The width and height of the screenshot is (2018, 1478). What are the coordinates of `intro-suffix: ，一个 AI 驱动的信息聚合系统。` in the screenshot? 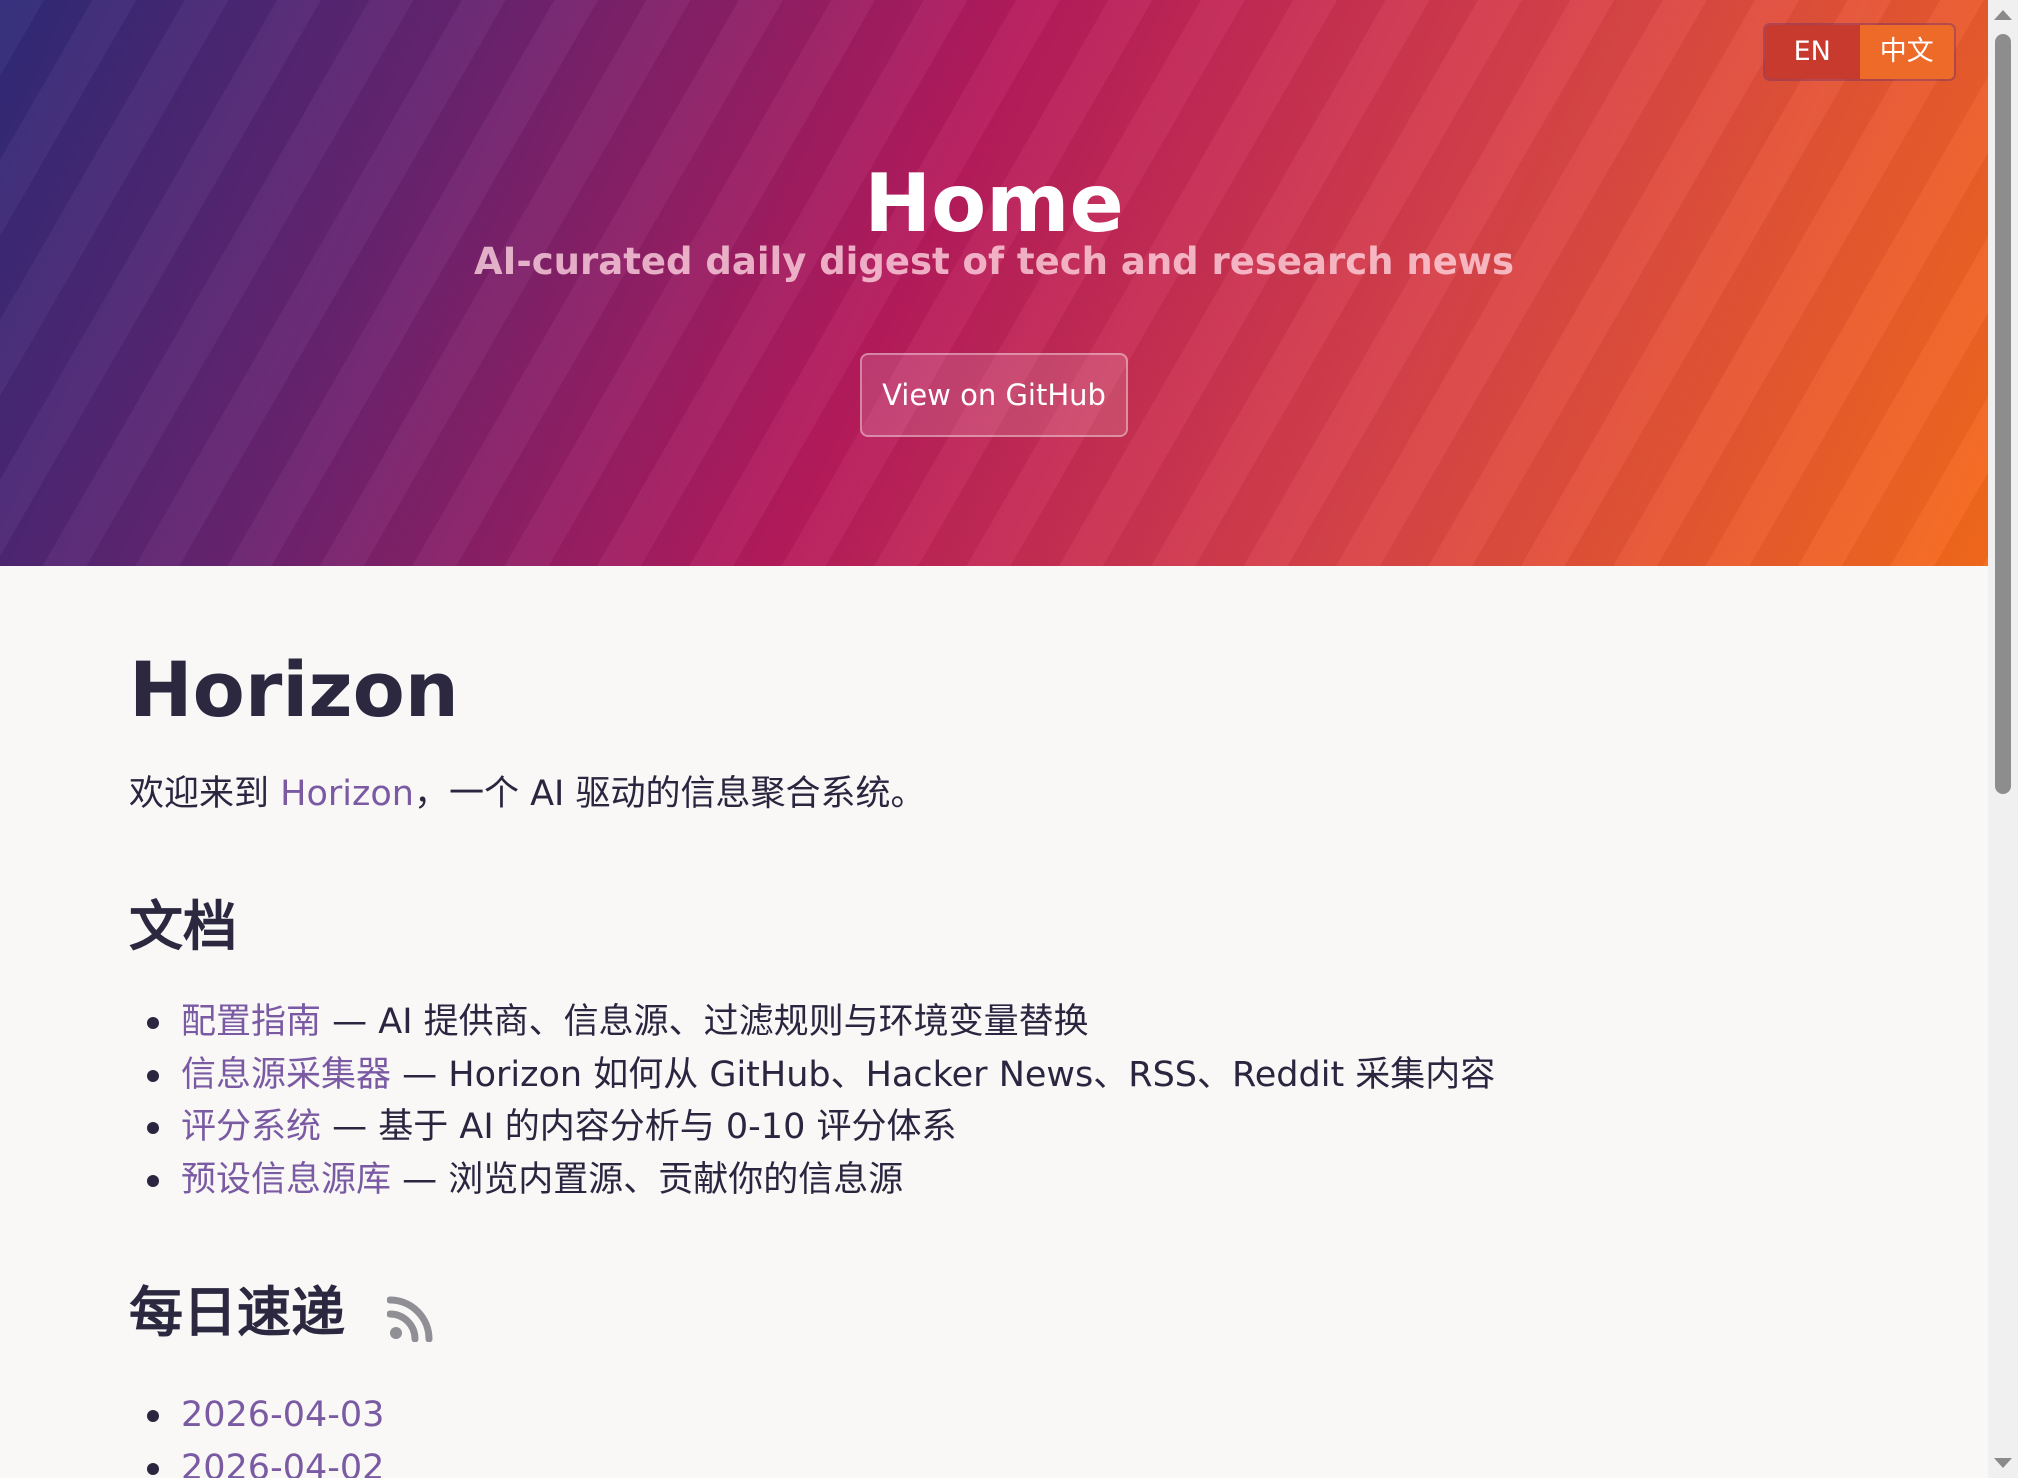 It's located at (669, 794).